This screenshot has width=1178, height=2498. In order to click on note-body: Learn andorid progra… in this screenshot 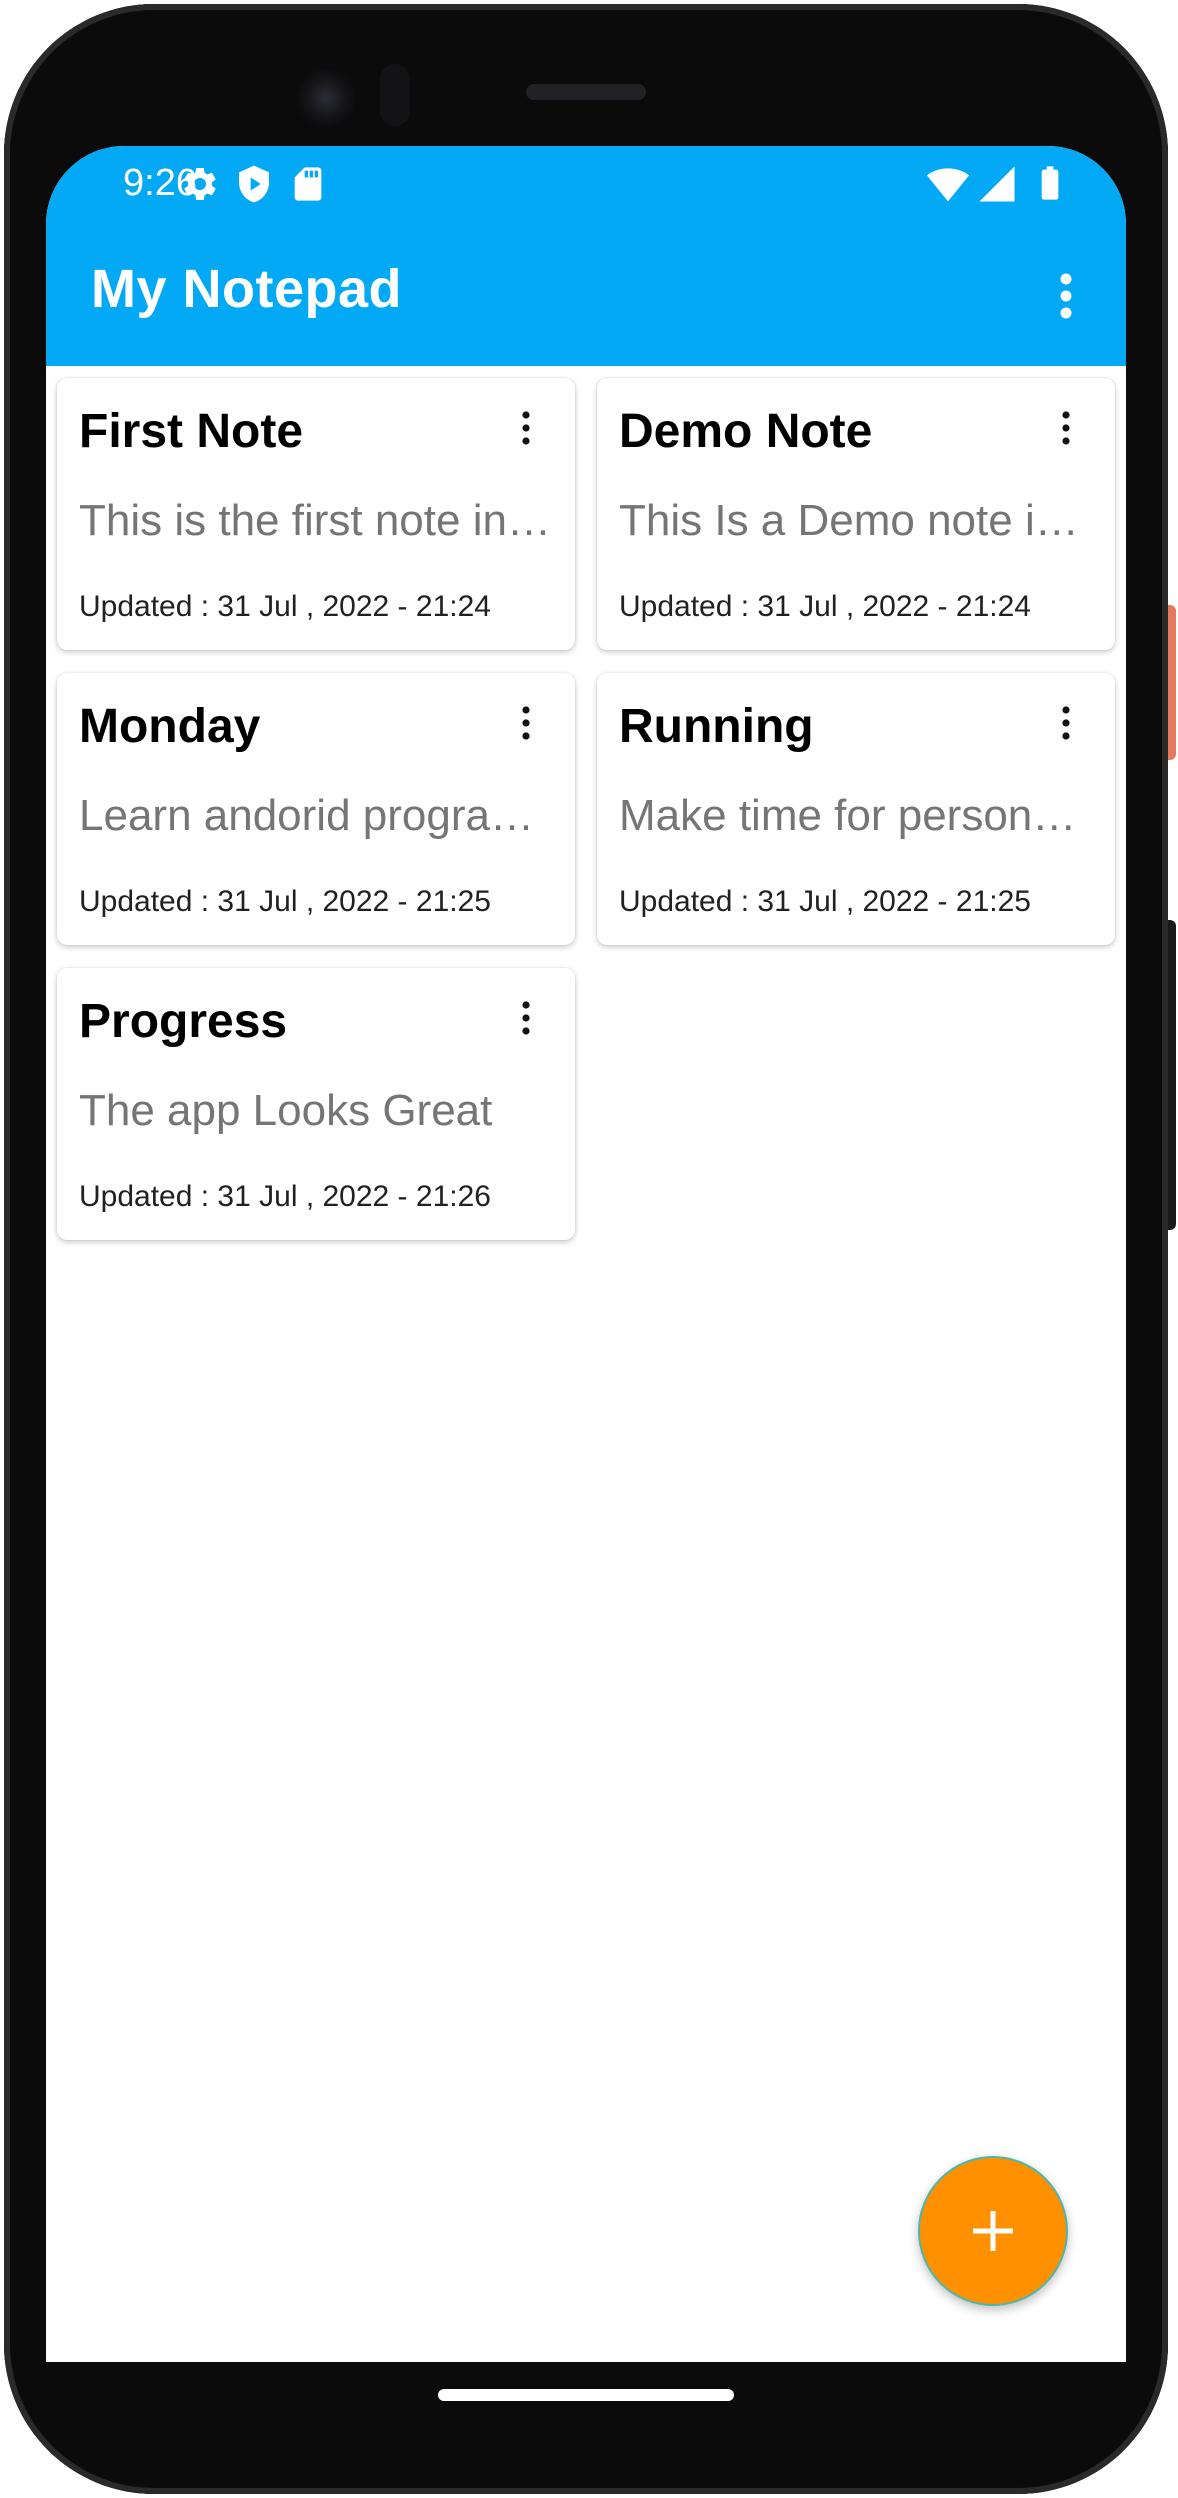, I will do `click(306, 815)`.